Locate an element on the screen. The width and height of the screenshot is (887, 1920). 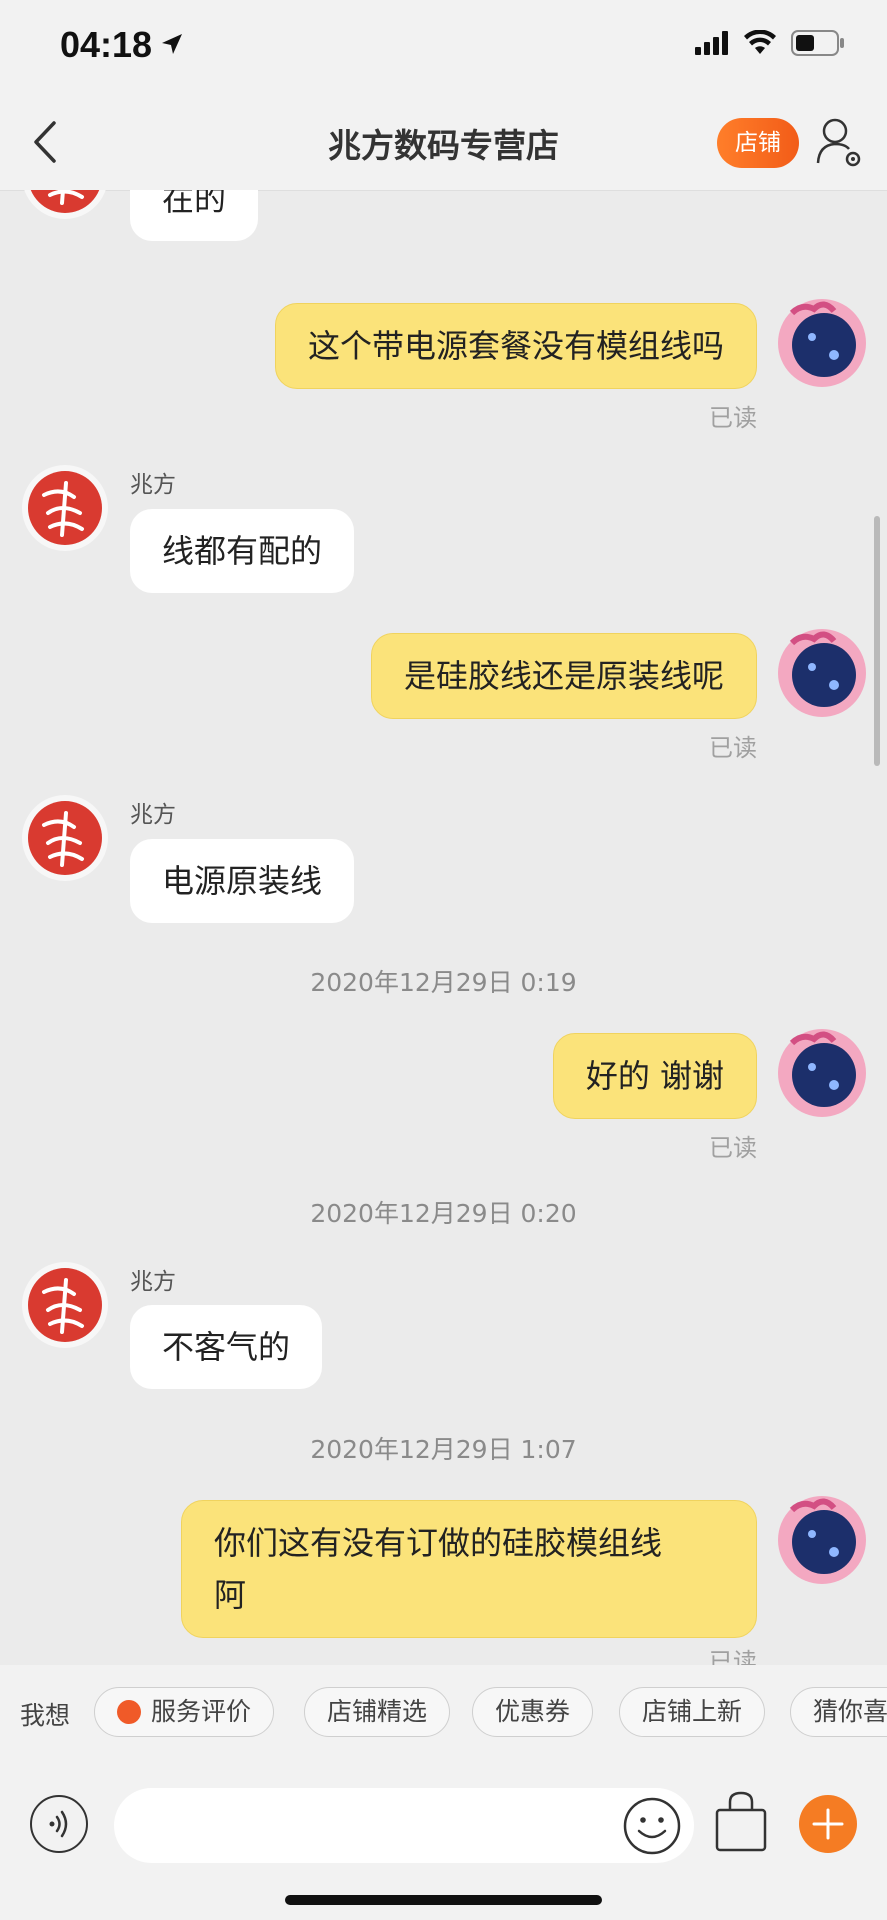
message-bubble-outgoing: 这个带电源套餐没有模组线吗 is located at coordinates (515, 346).